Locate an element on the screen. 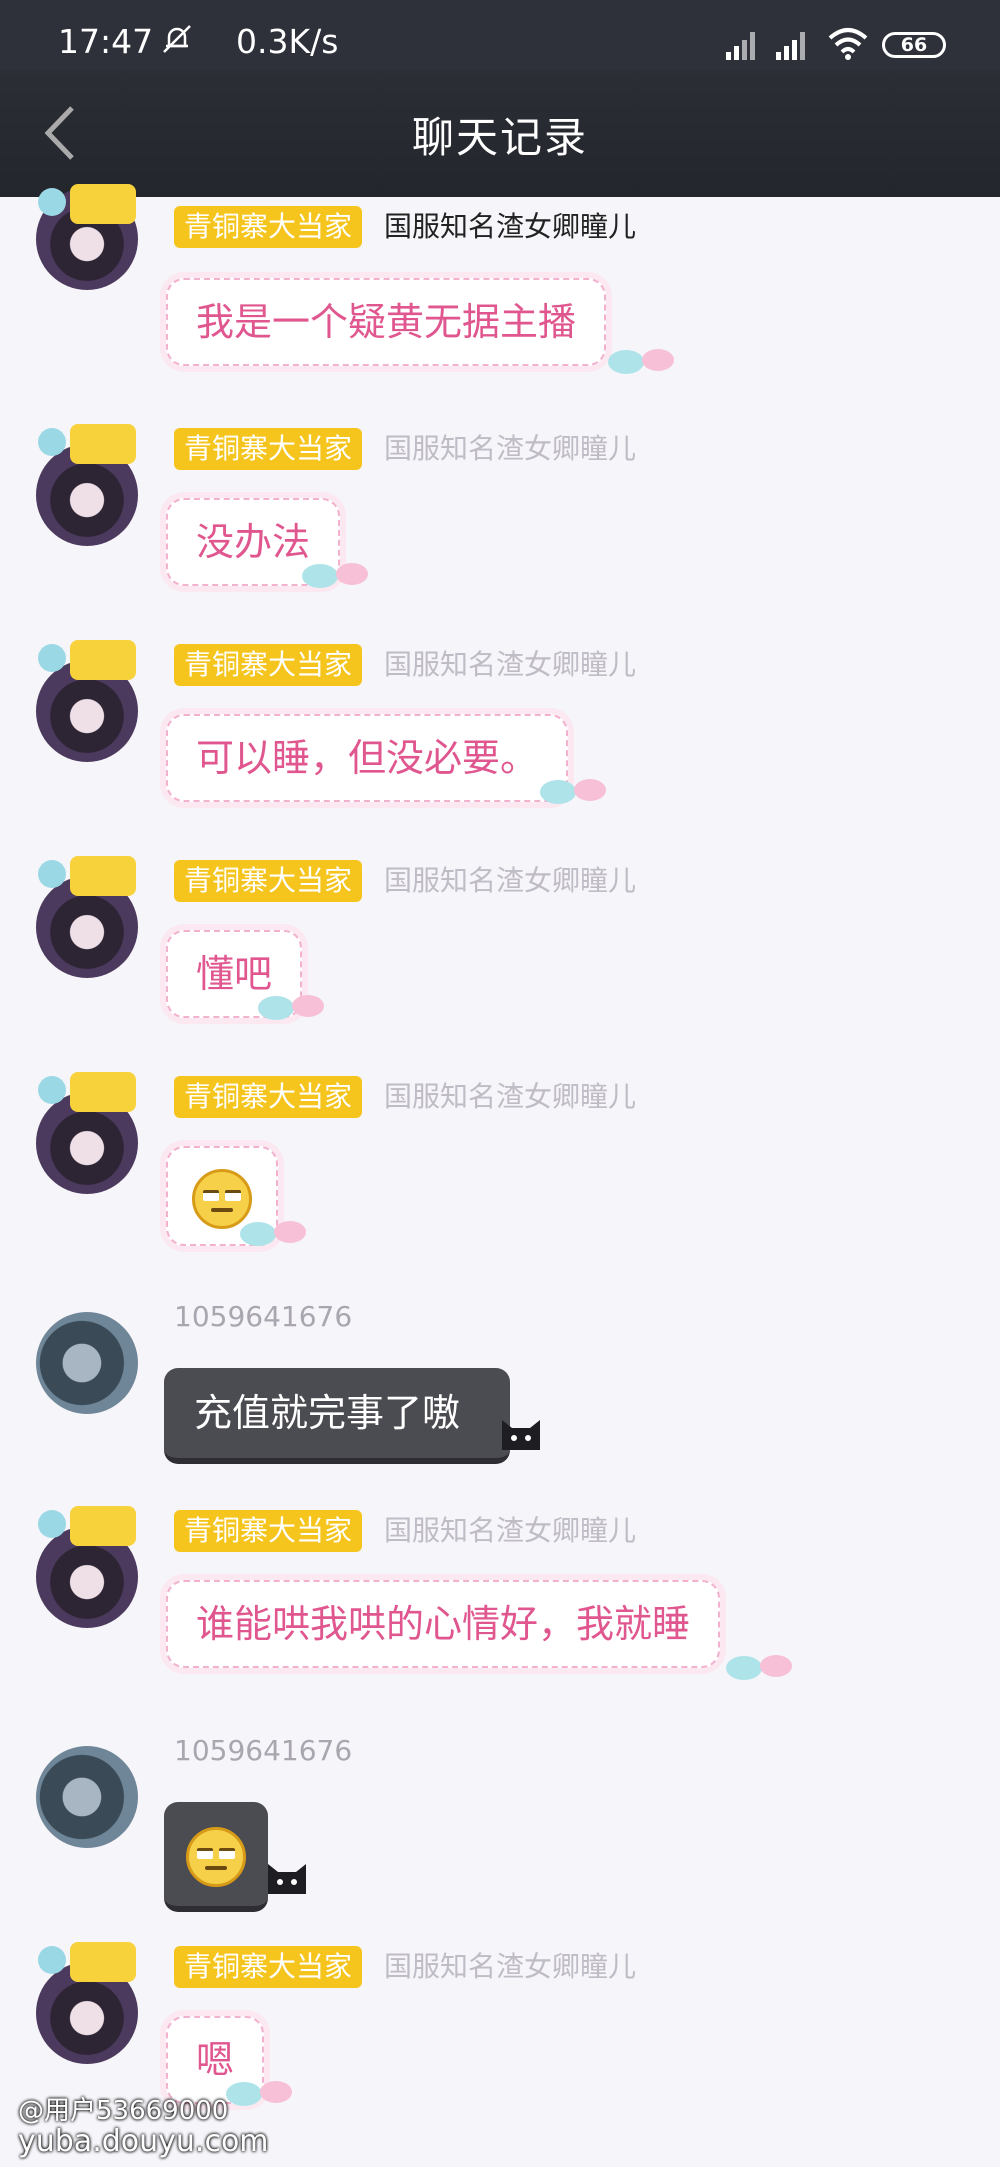  message-bubble: 充值就完事了嗷 is located at coordinates (337, 1416).